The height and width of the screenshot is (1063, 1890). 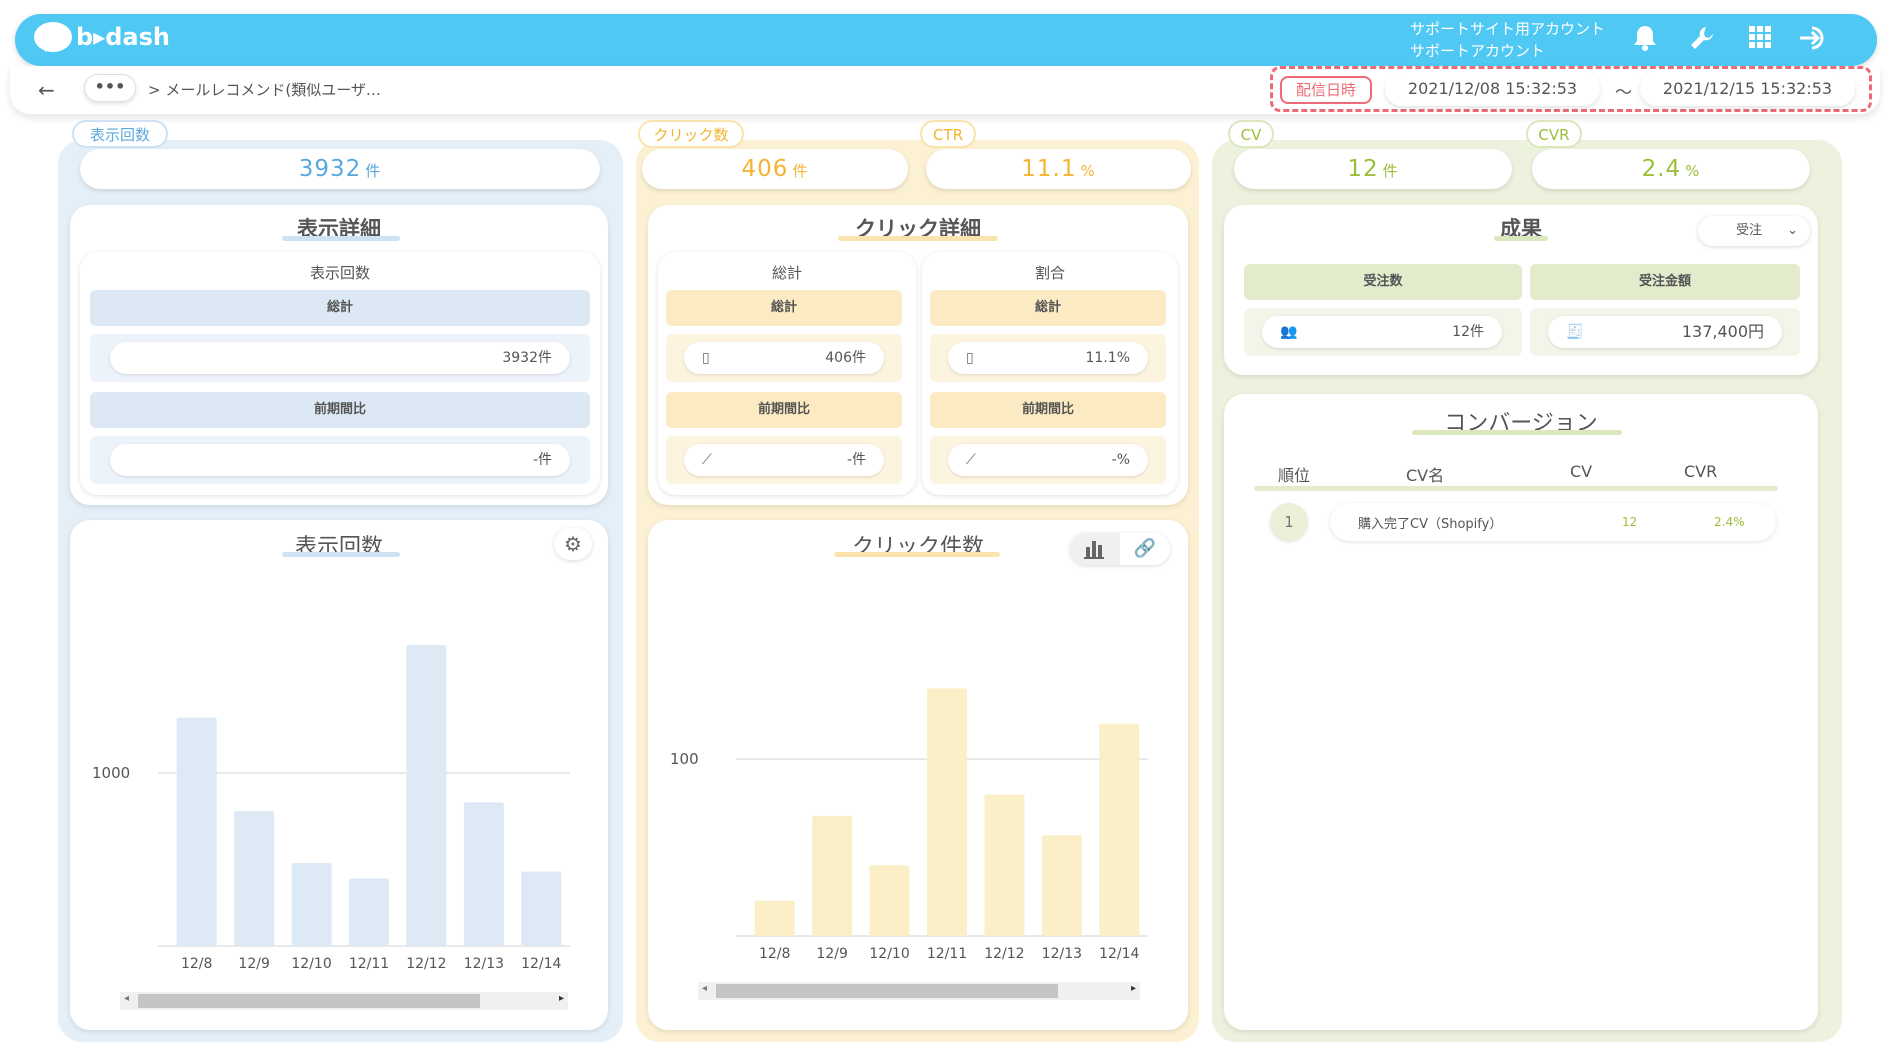 I want to click on ratio-total-band: 総計, so click(x=1048, y=308).